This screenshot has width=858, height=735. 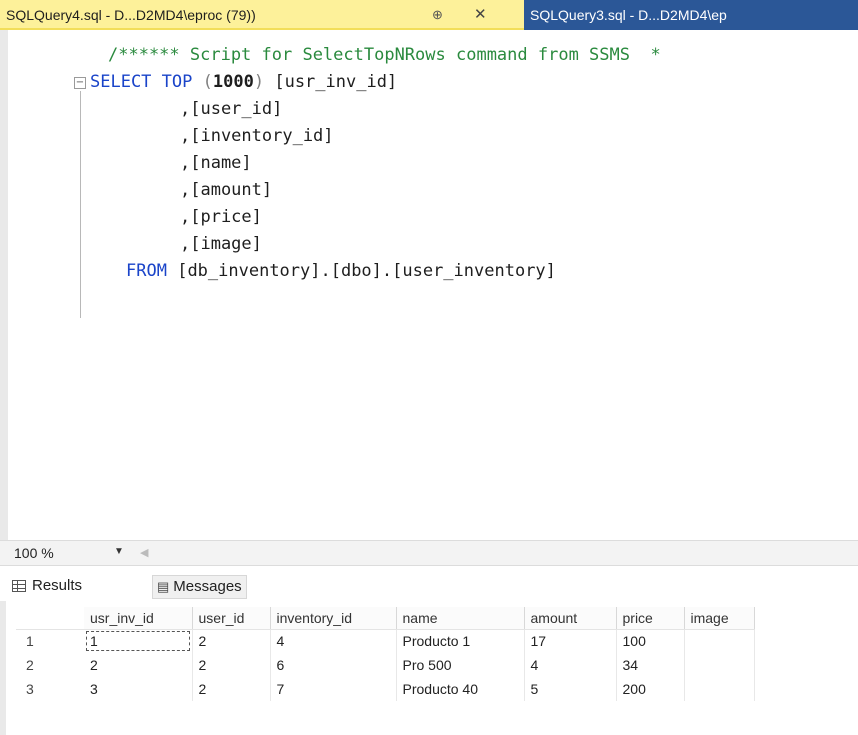 What do you see at coordinates (231, 618) in the screenshot?
I see `column-header: user_id` at bounding box center [231, 618].